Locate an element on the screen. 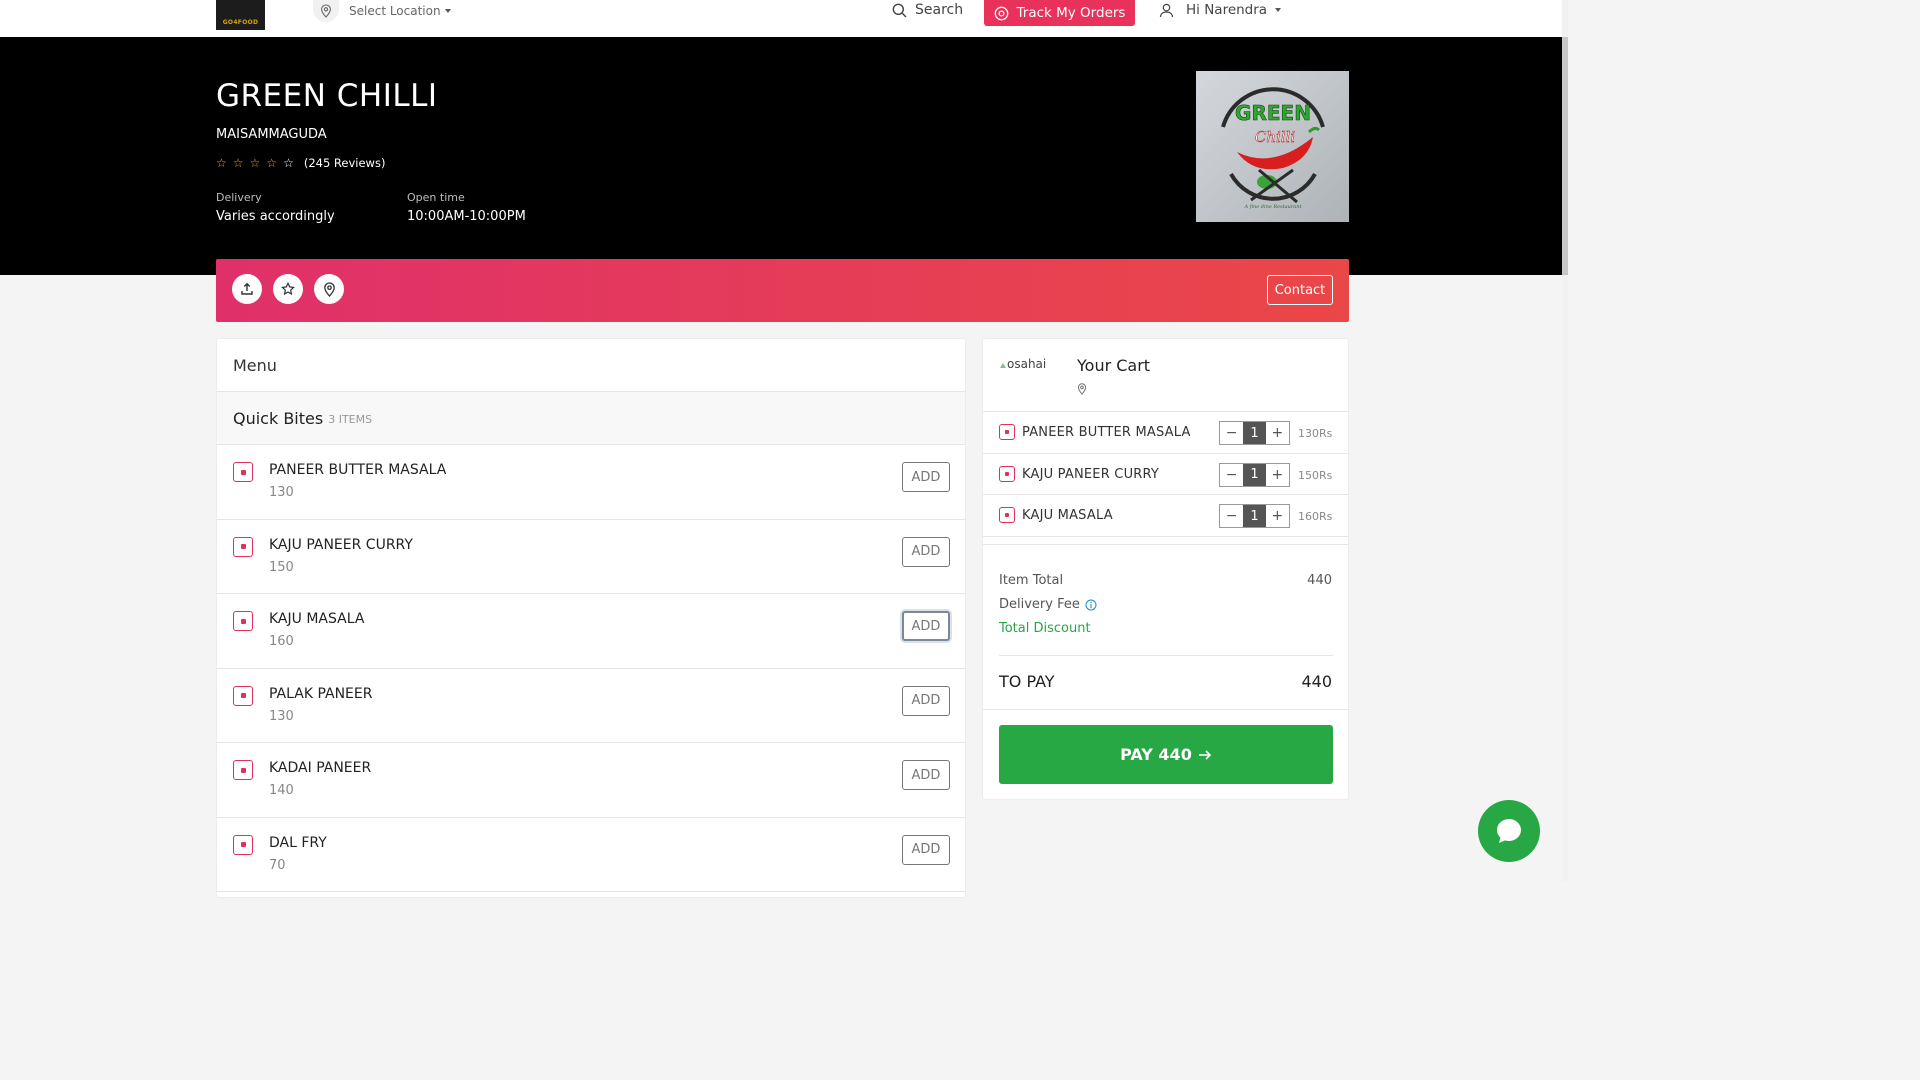 Image resolution: width=1920 pixels, height=1080 pixels. chat-bubble-icon is located at coordinates (1509, 831).